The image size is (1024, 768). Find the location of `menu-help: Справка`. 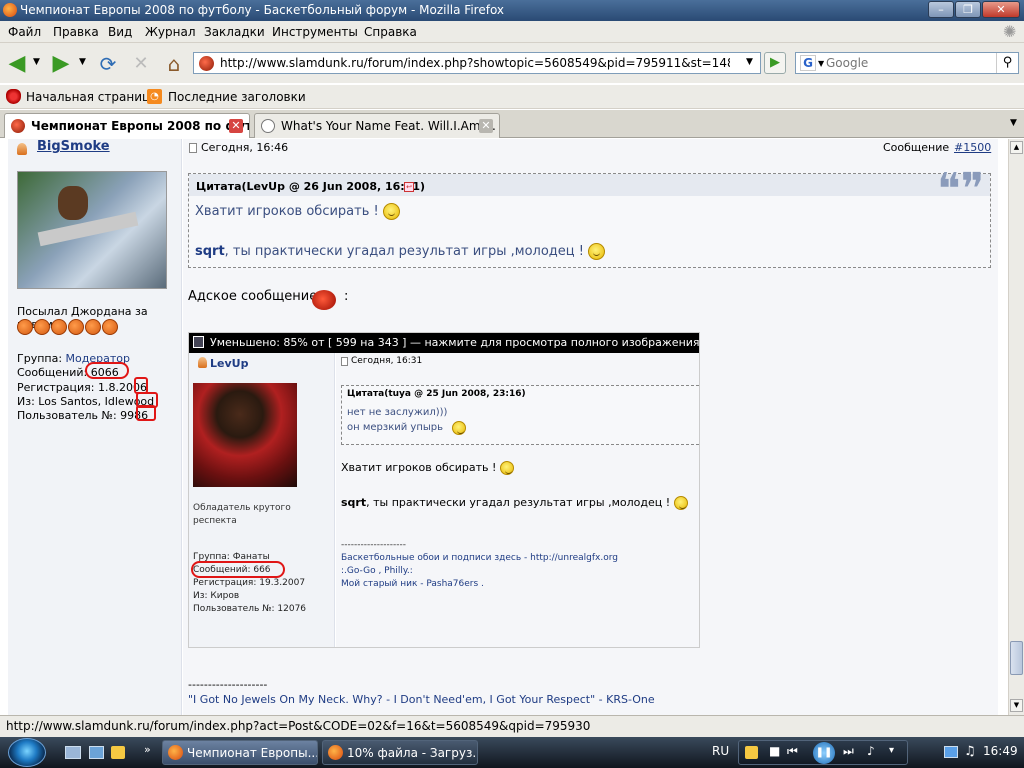

menu-help: Справка is located at coordinates (390, 32).